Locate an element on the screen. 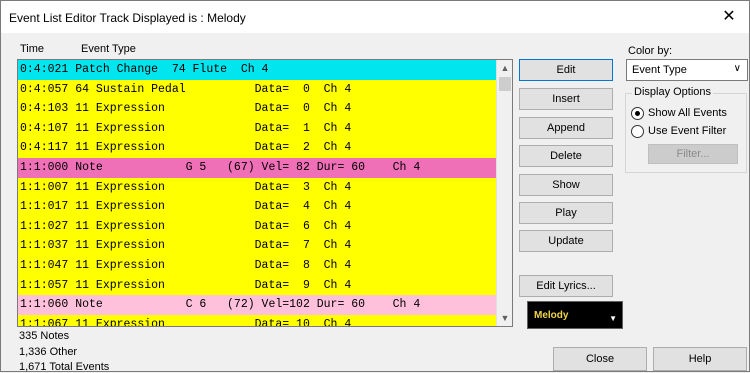 This screenshot has width=750, height=373. append-button: Append is located at coordinates (566, 128).